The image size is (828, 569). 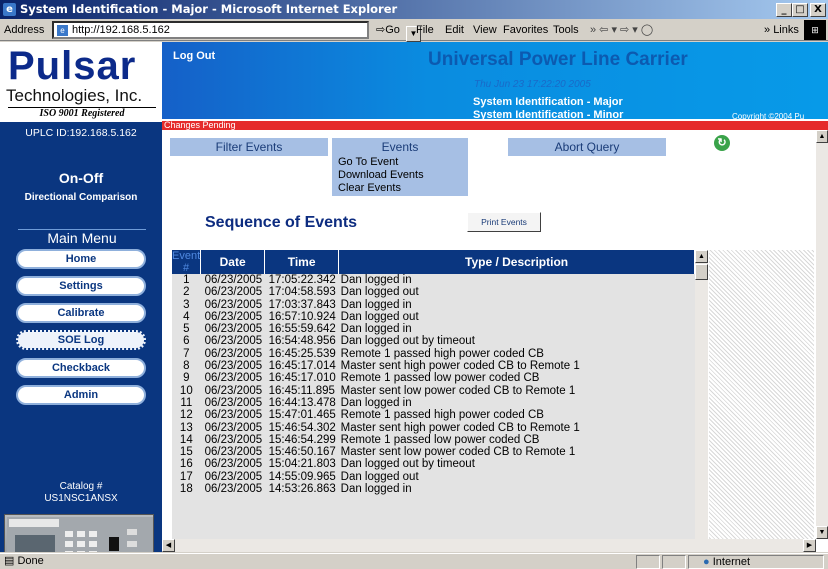 What do you see at coordinates (809, 545) in the screenshot?
I see `scroll-right-icon: ▶` at bounding box center [809, 545].